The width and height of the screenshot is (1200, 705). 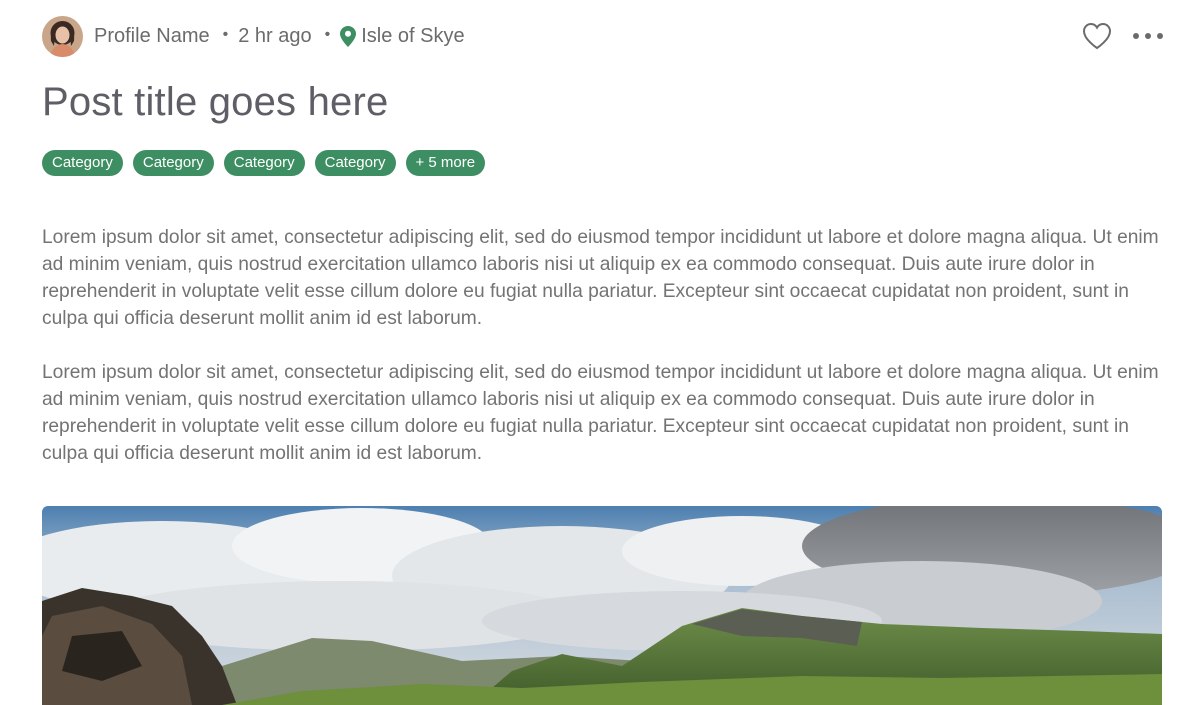 What do you see at coordinates (152, 36) in the screenshot?
I see `profile-name: Profile Name` at bounding box center [152, 36].